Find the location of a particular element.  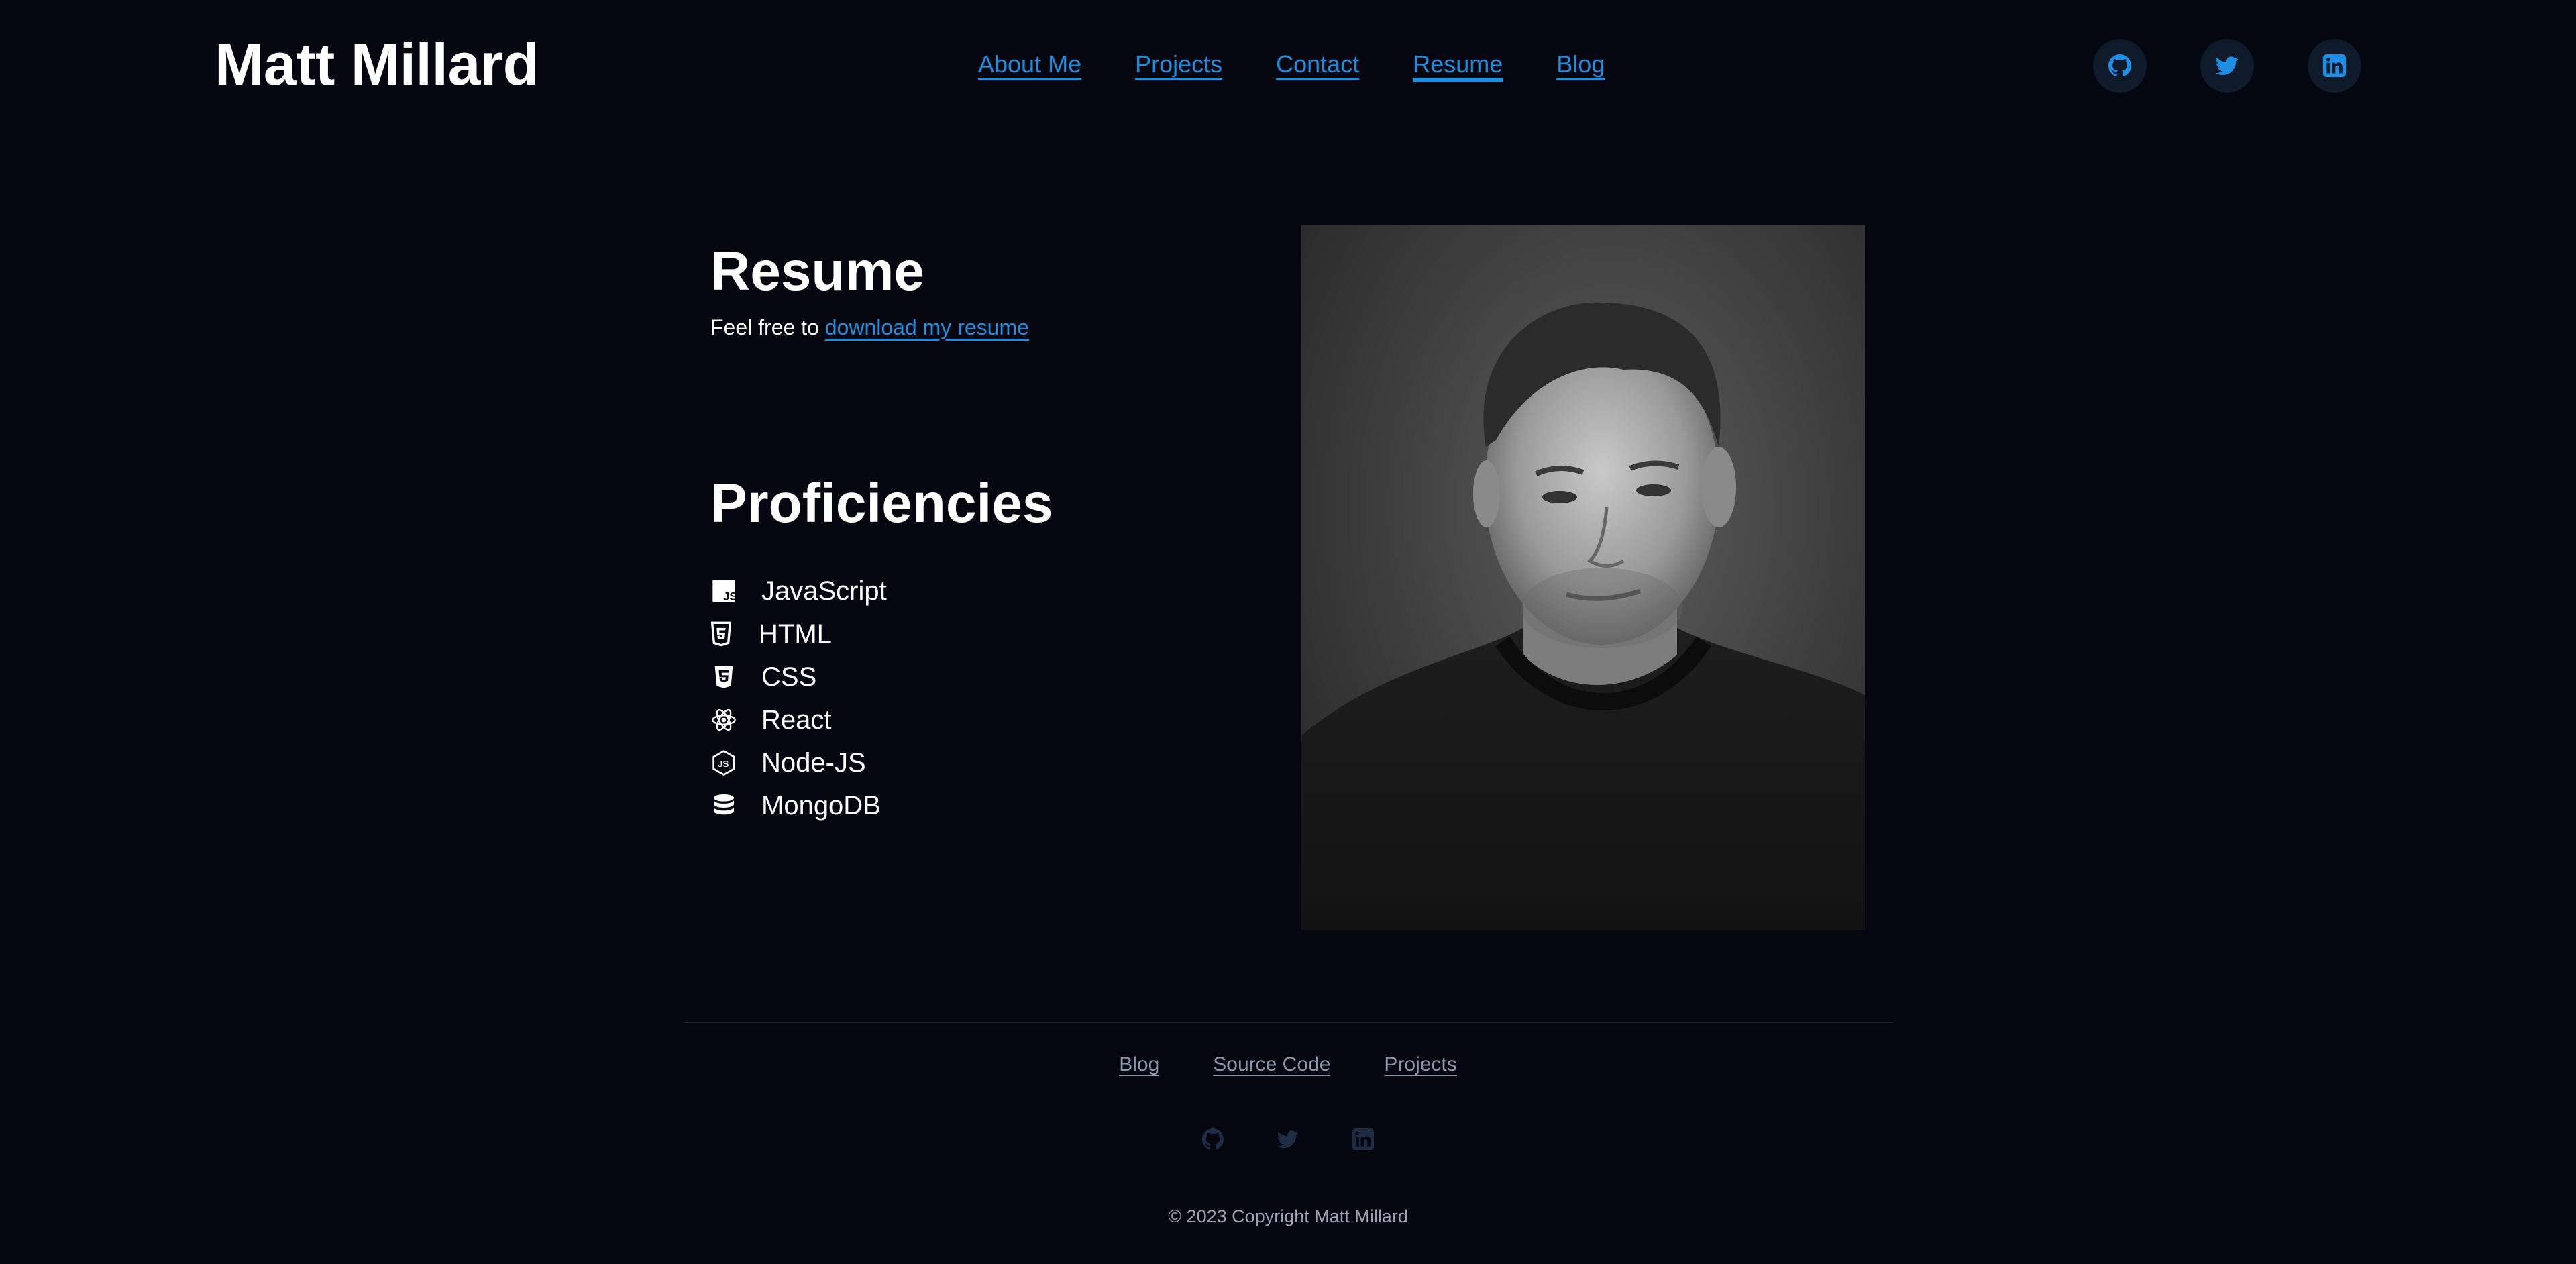

nav-link-blog: Blog is located at coordinates (1580, 64).